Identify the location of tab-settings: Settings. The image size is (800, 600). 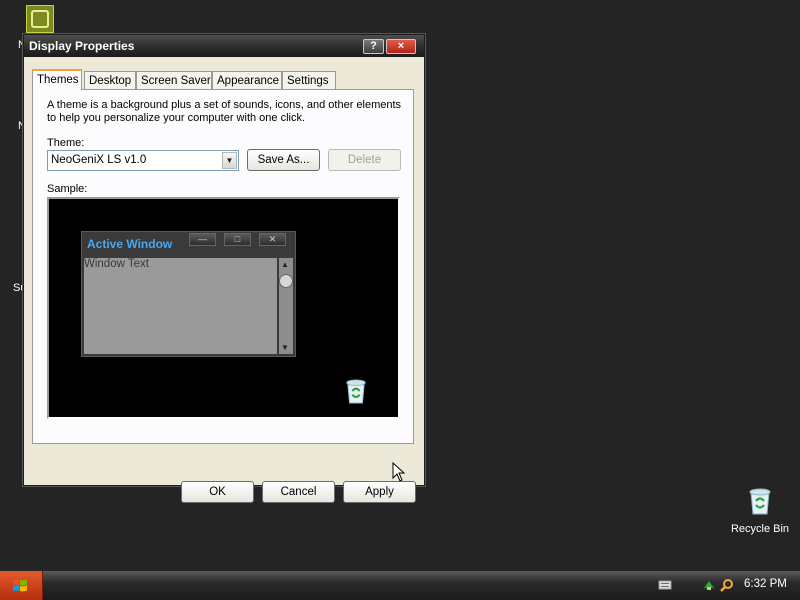
(309, 80).